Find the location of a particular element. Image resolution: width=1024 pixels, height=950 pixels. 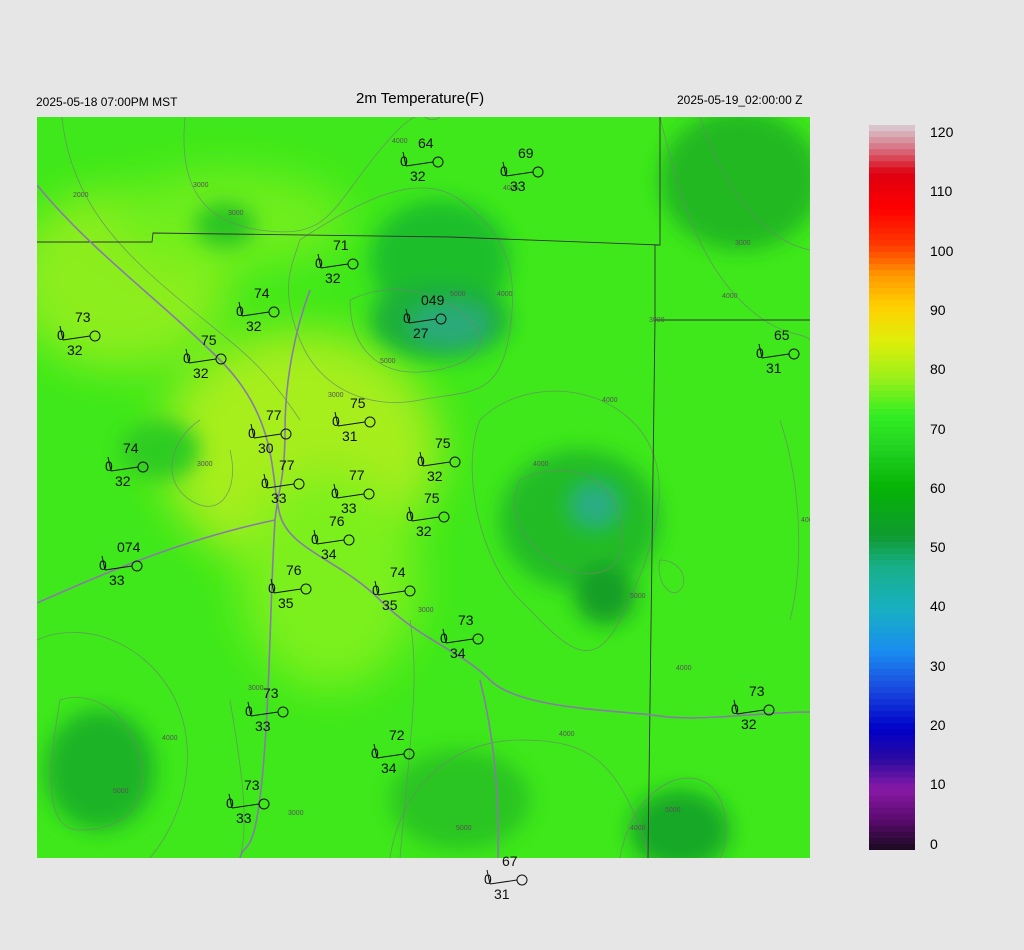

map-title: 2m Temperature(F) is located at coordinates (420, 98).